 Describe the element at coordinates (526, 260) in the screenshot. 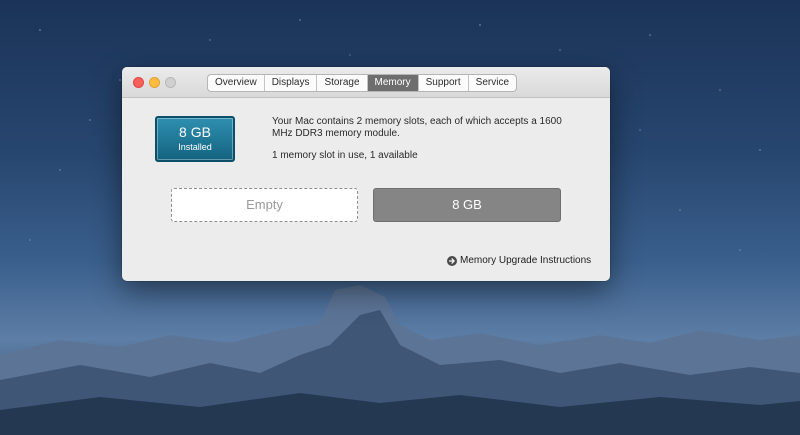

I see `memory-upgrade-instructions-label: Memory Upgrade Instructions` at that location.